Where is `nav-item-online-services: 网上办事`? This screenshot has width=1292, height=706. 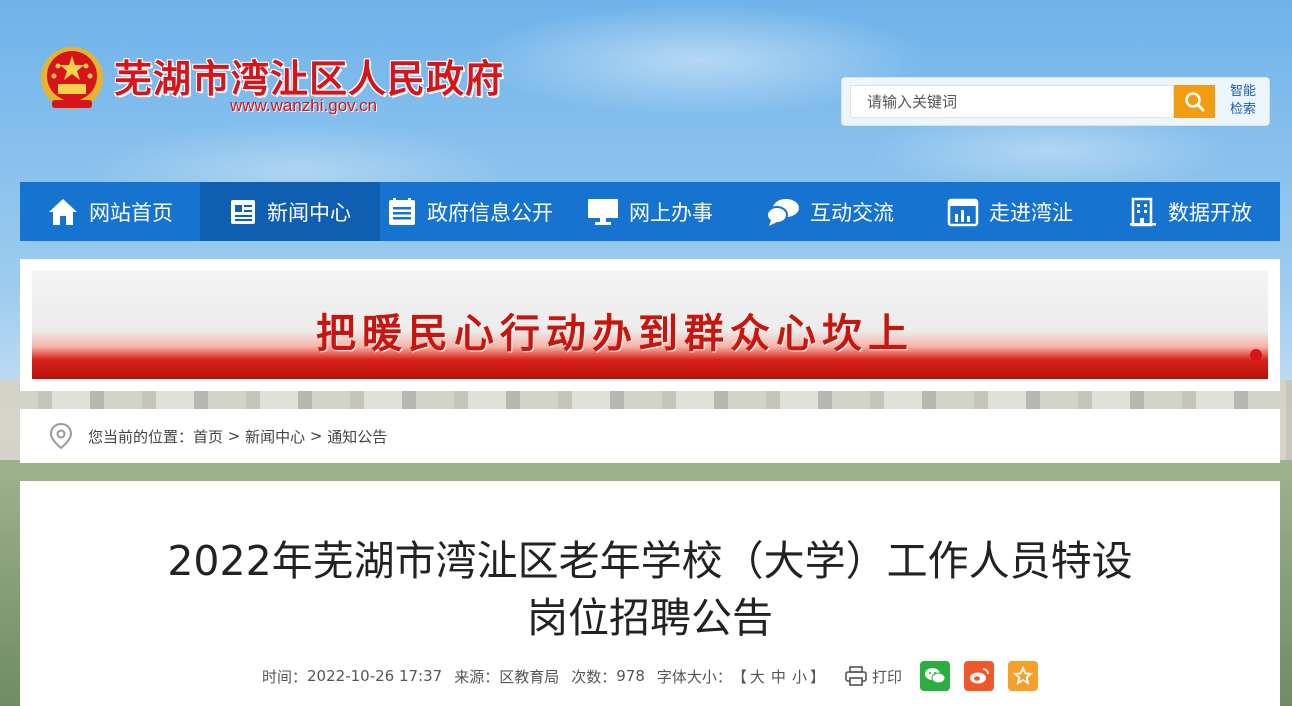
nav-item-online-services: 网上办事 is located at coordinates (650, 211).